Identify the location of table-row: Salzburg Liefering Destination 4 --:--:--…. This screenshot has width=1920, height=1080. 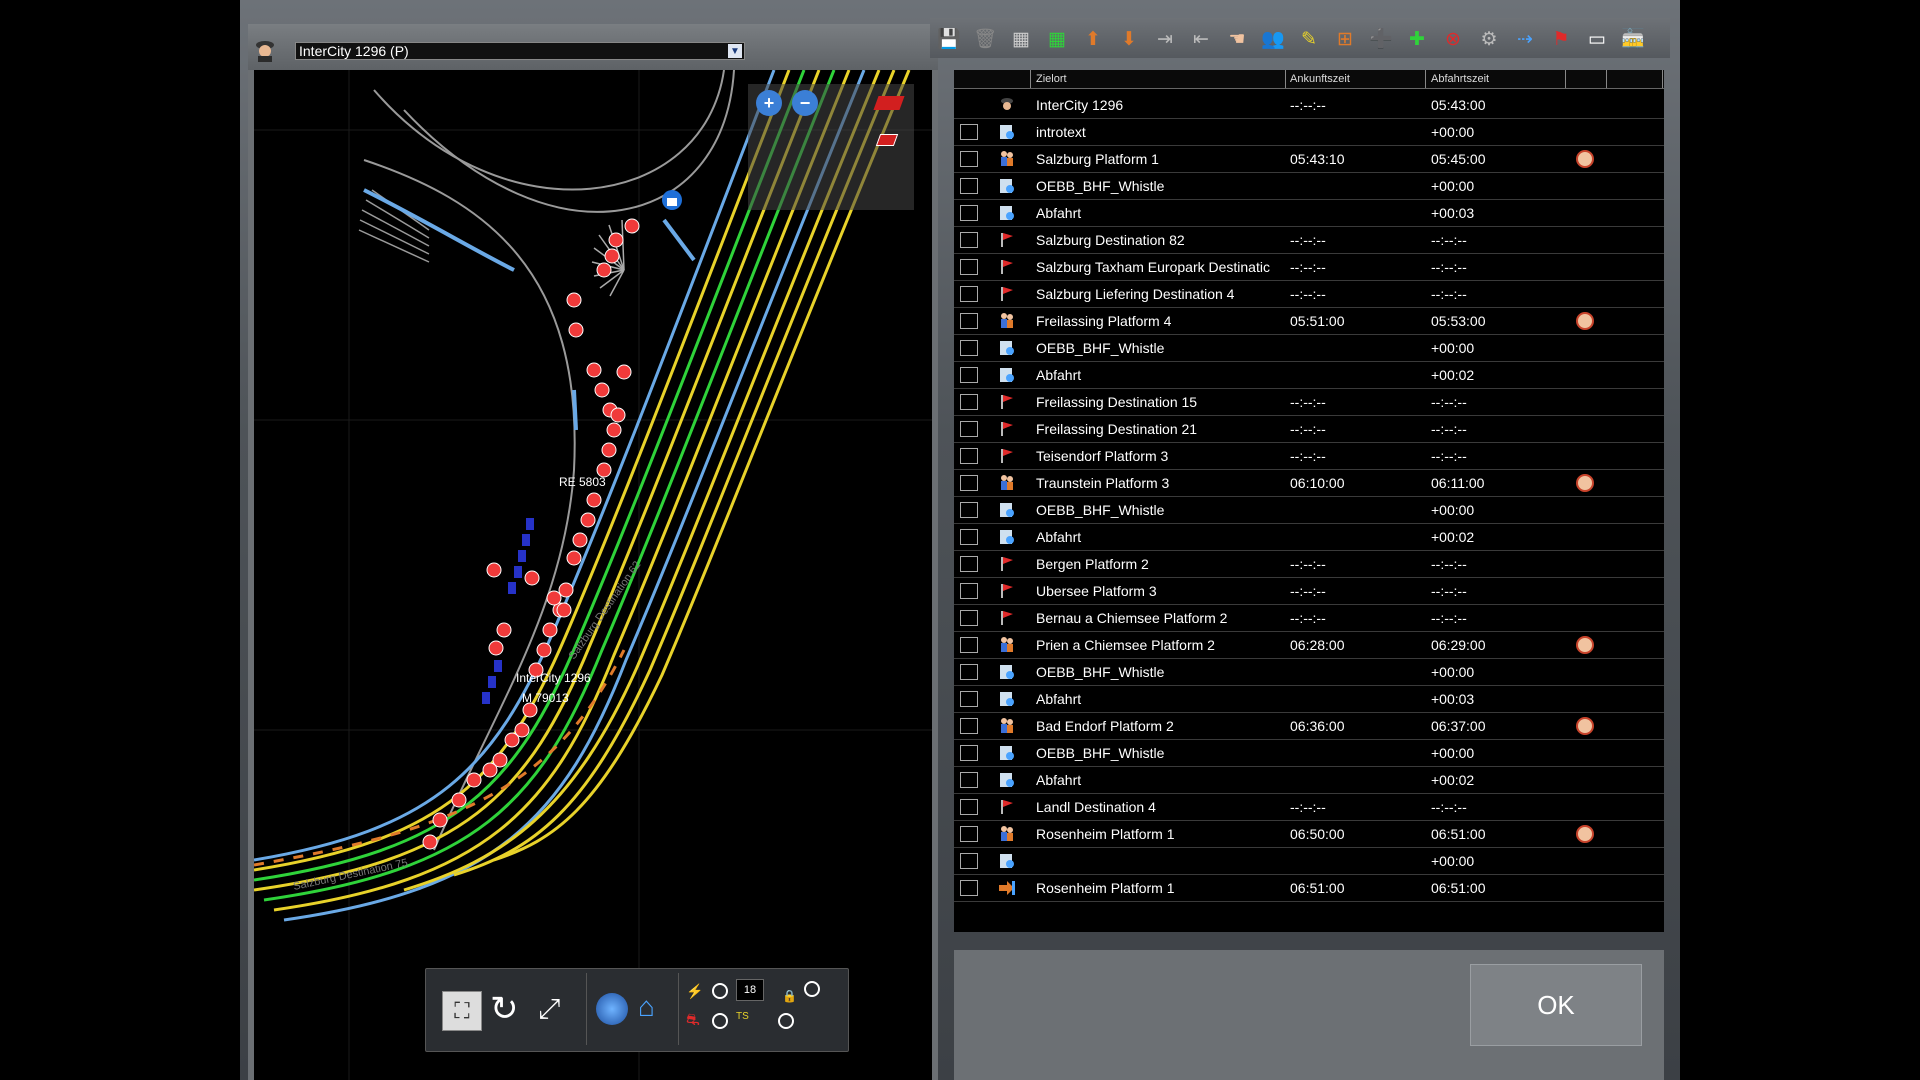
(1309, 294).